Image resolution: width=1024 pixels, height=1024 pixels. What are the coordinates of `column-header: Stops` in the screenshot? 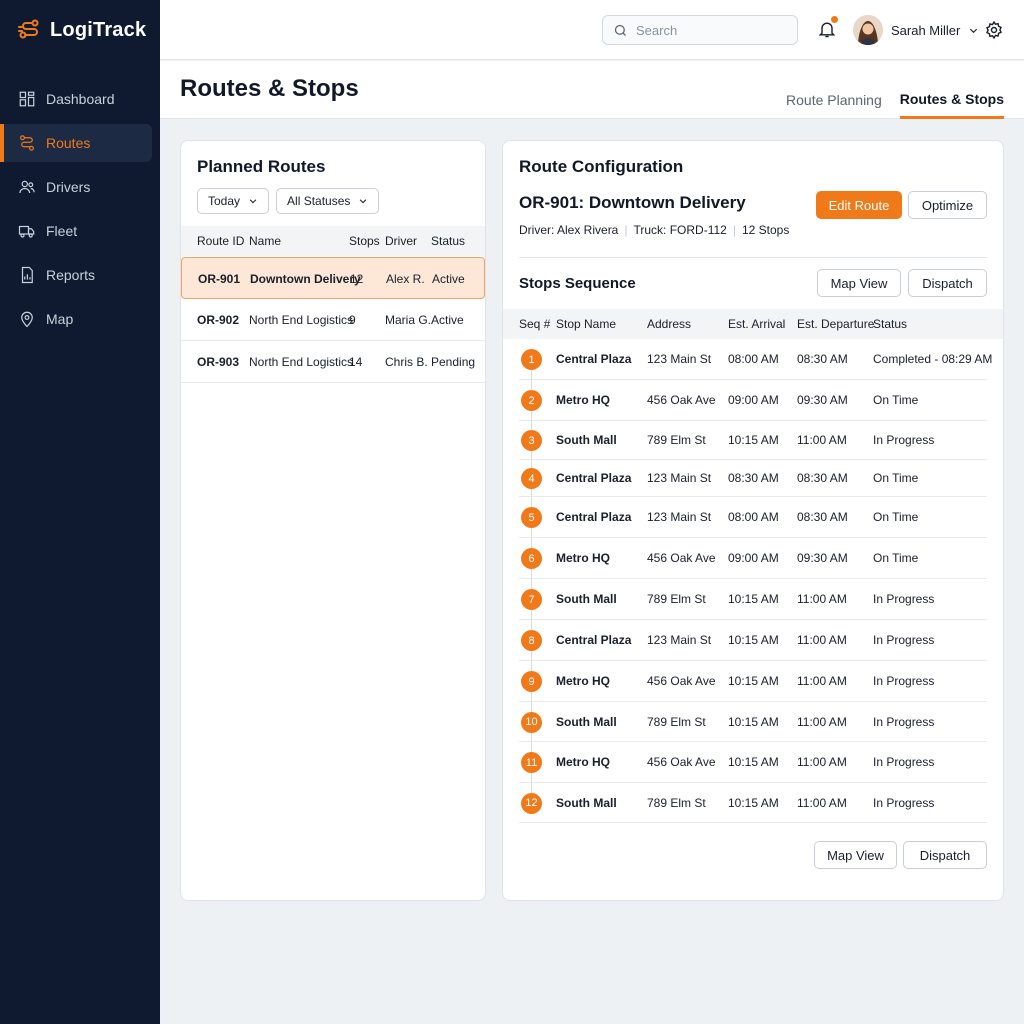 It's located at (364, 241).